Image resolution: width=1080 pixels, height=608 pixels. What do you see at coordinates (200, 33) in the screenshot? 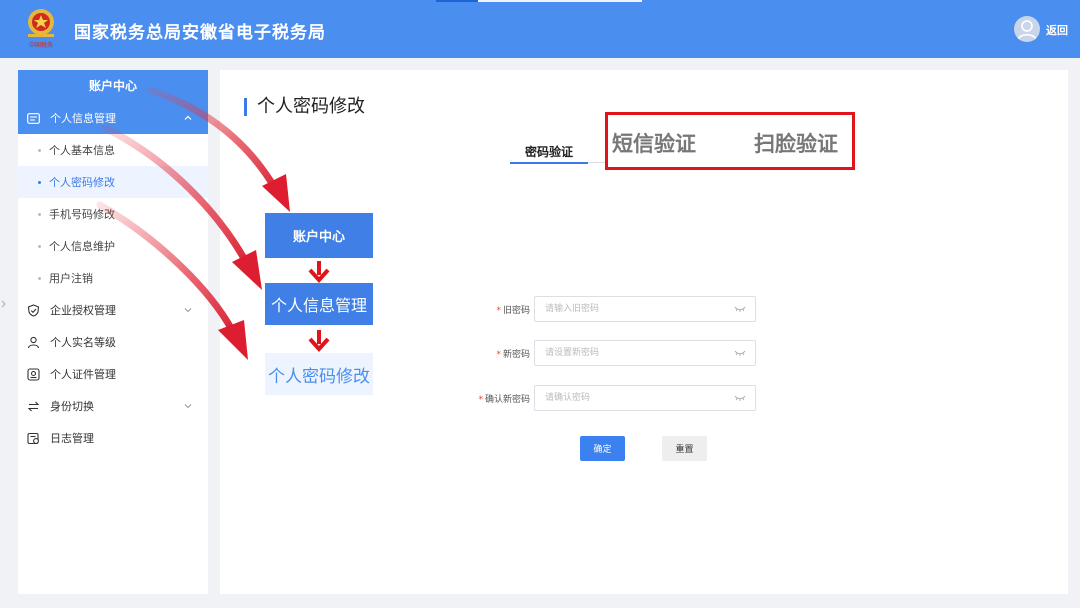
I see `site-title: 国家税务总局安徽省电子税务局` at bounding box center [200, 33].